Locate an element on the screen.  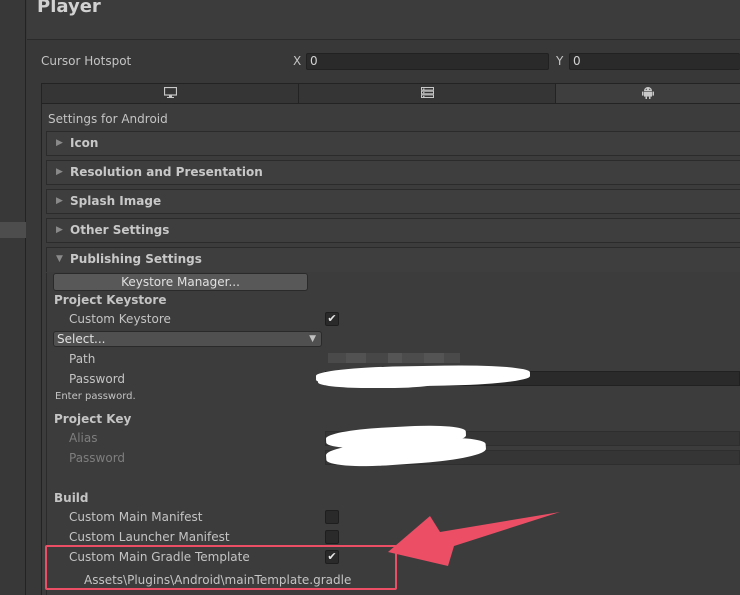
annotation-arrow-icon is located at coordinates (474, 539).